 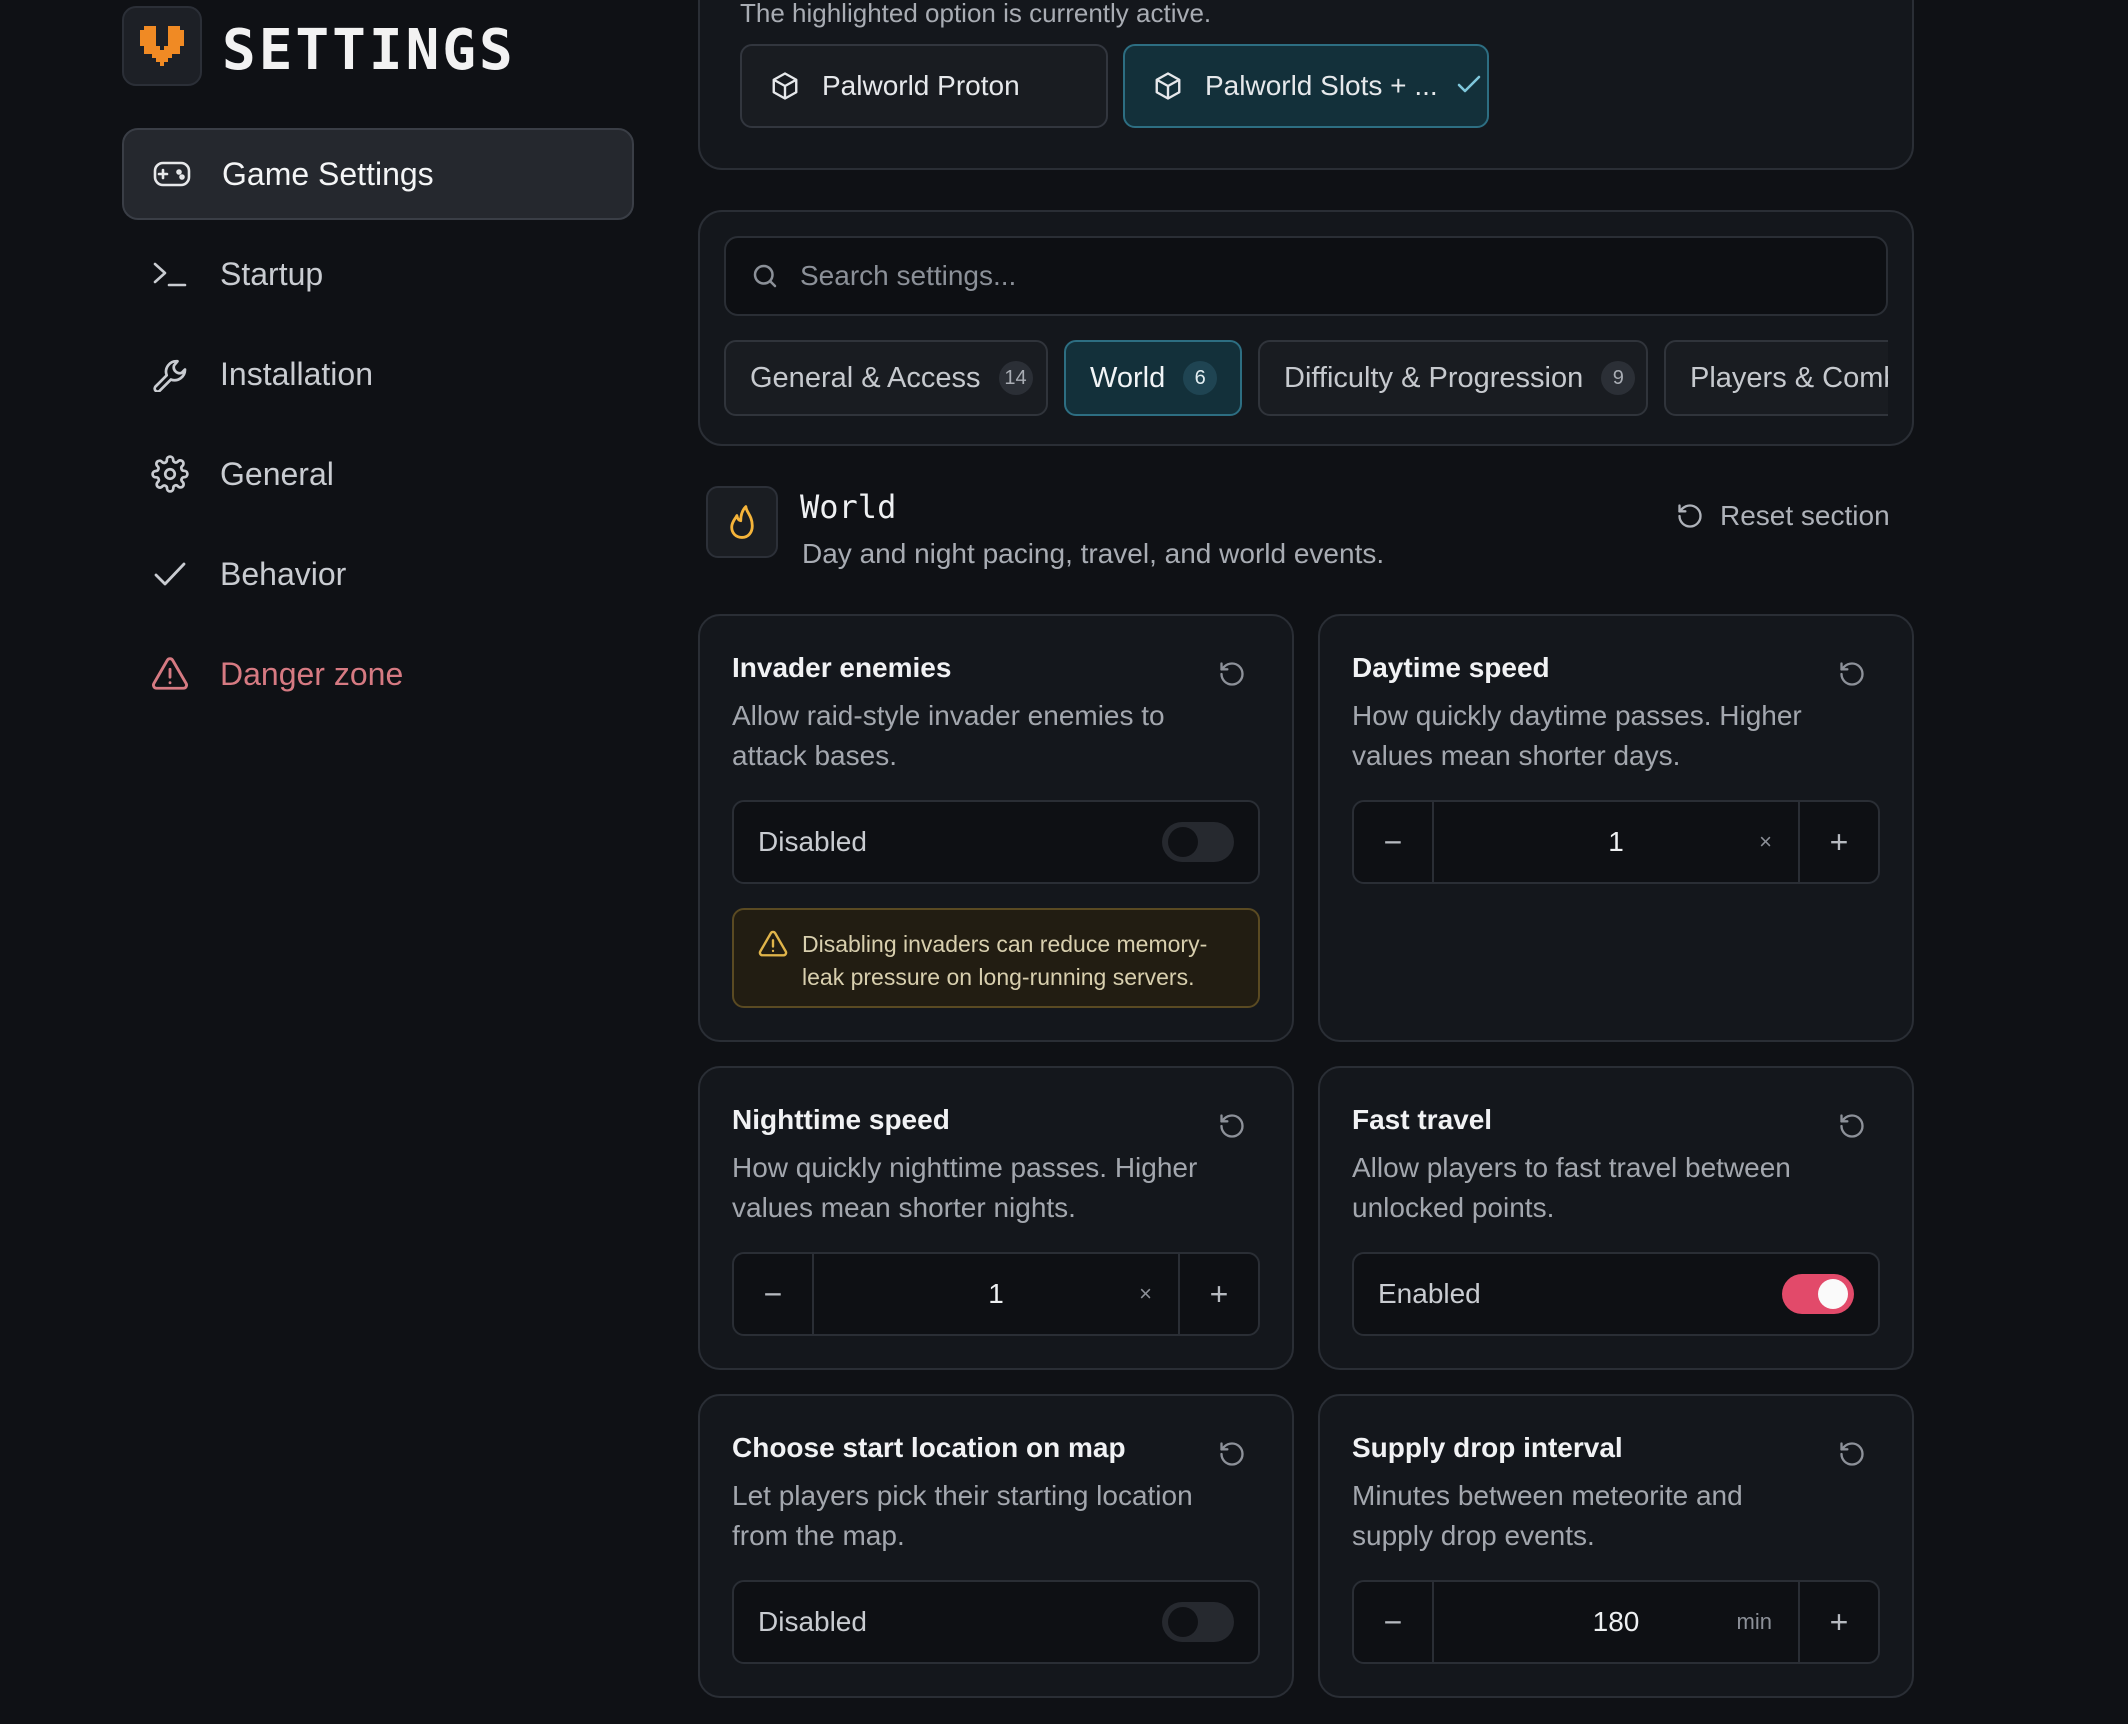 I want to click on page-title: SETTINGS, so click(x=369, y=50).